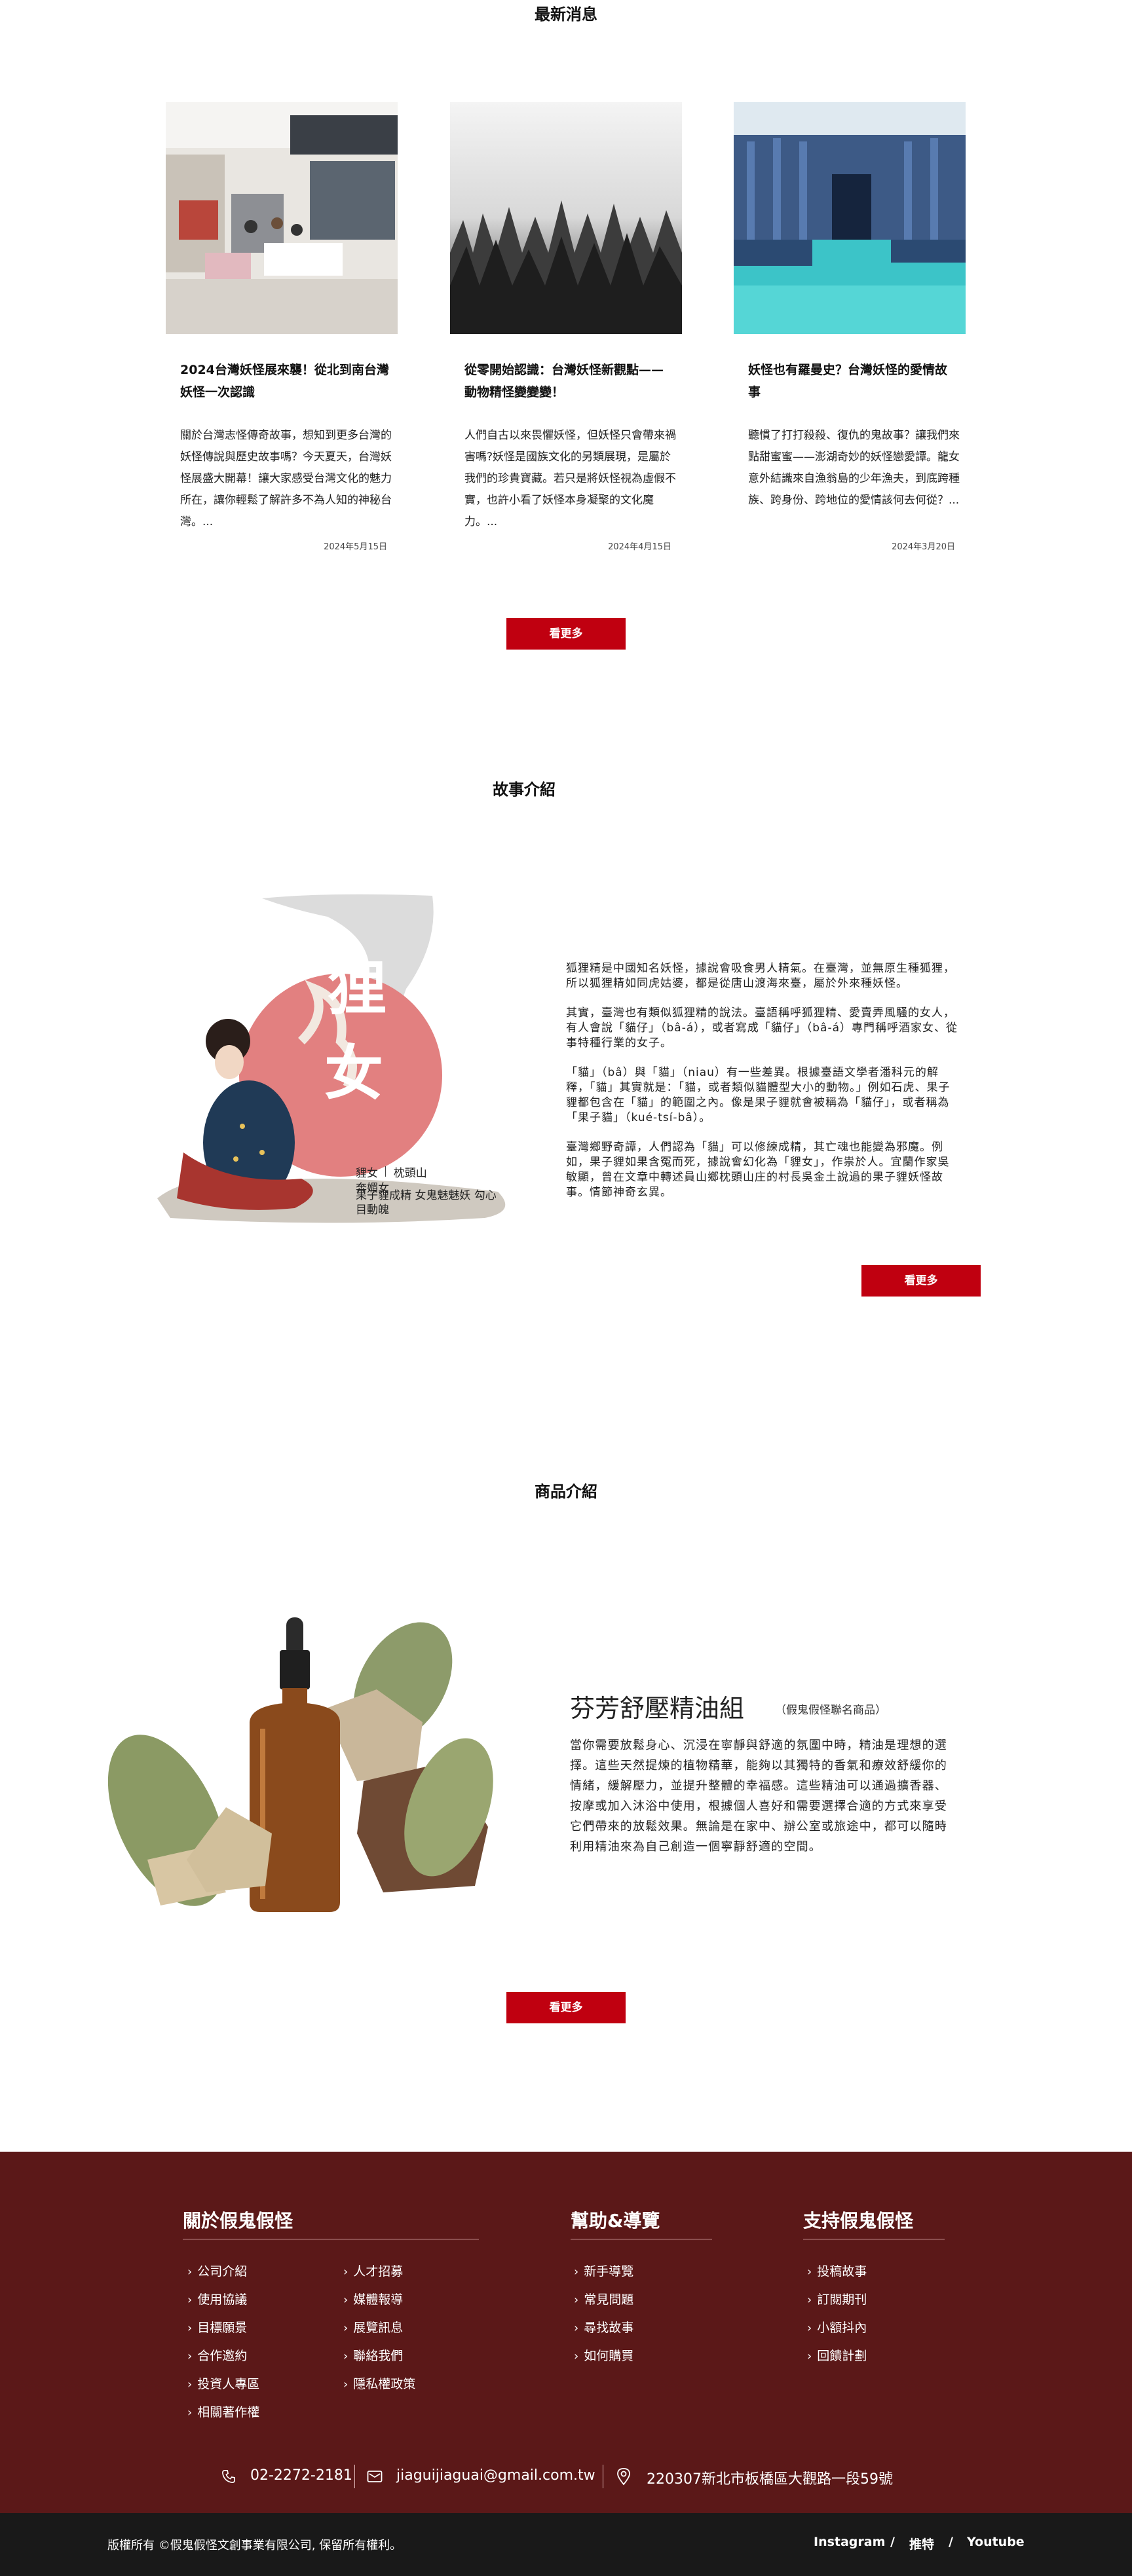  I want to click on footer-divider, so click(354, 2476).